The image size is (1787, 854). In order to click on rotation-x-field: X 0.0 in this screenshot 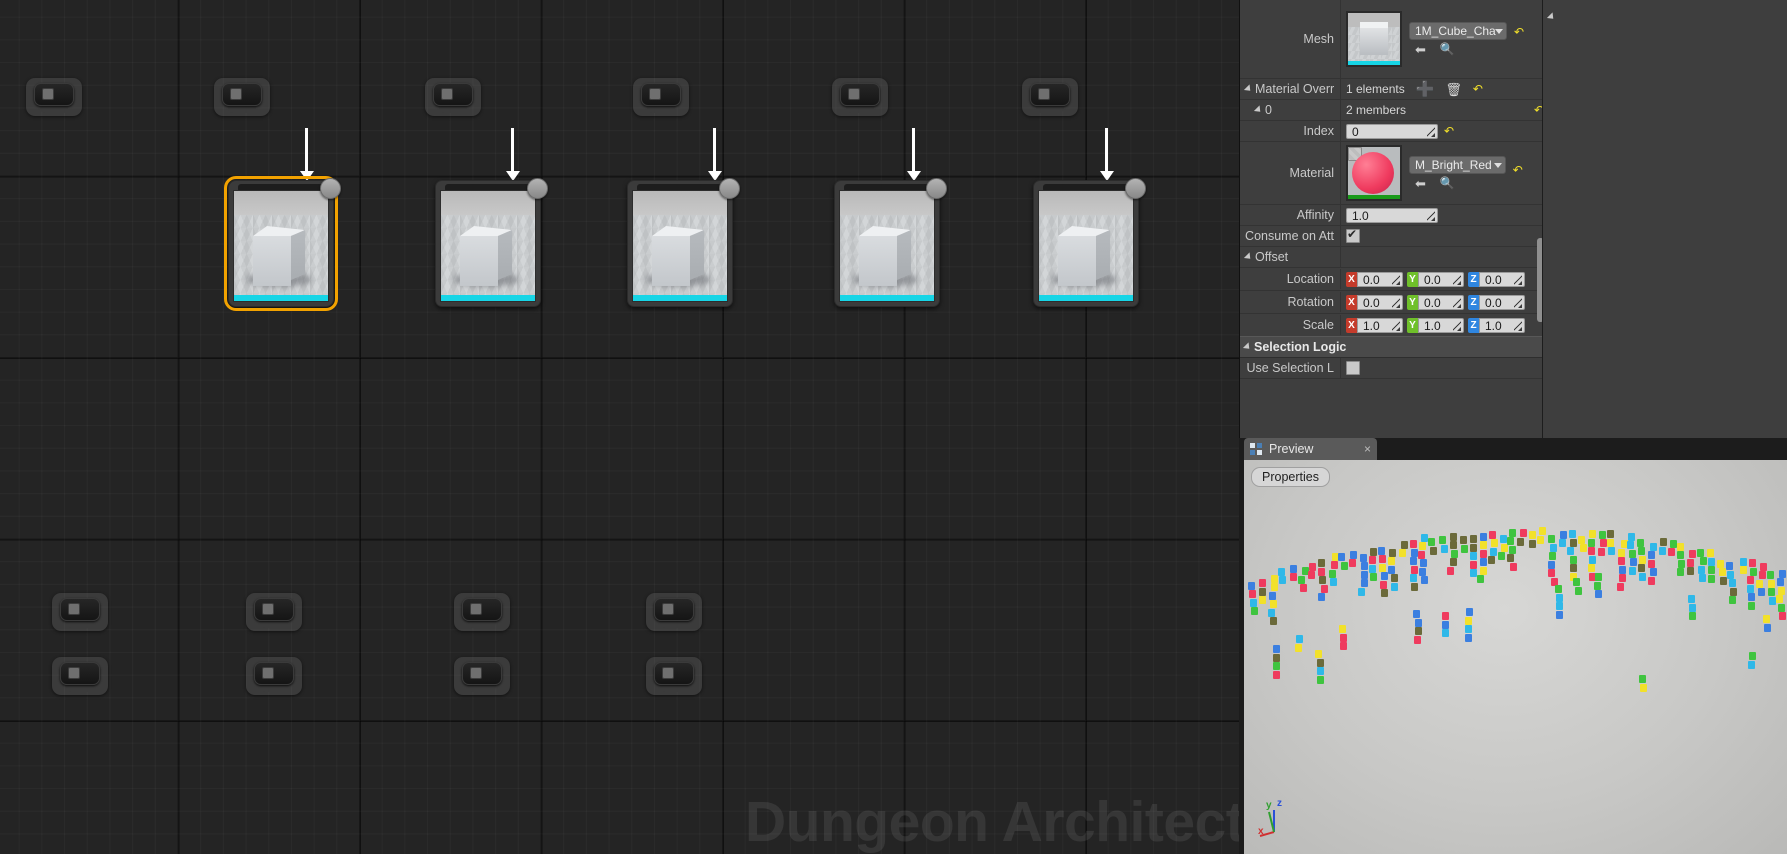, I will do `click(1374, 302)`.